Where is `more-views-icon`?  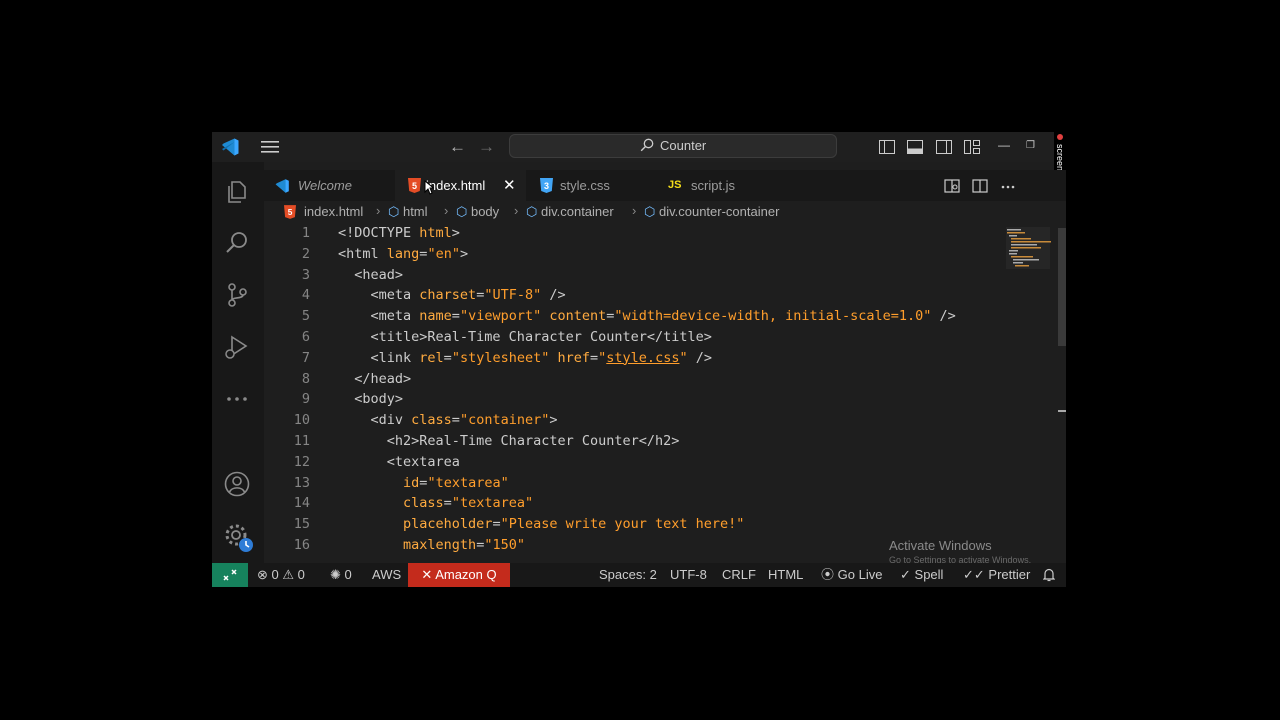
more-views-icon is located at coordinates (237, 399).